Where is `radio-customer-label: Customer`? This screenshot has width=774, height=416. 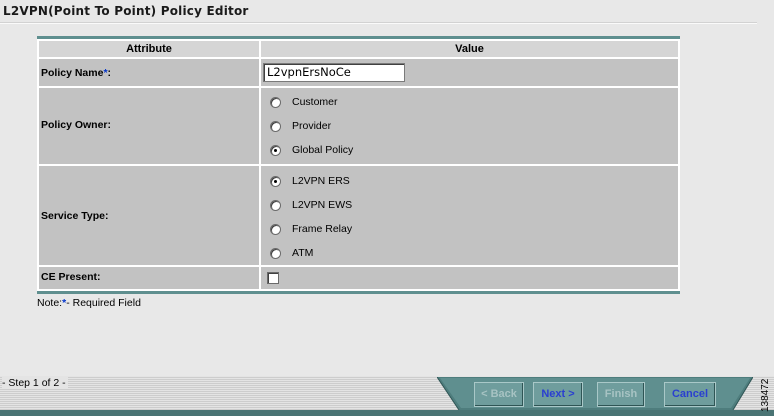
radio-customer-label: Customer is located at coordinates (315, 102).